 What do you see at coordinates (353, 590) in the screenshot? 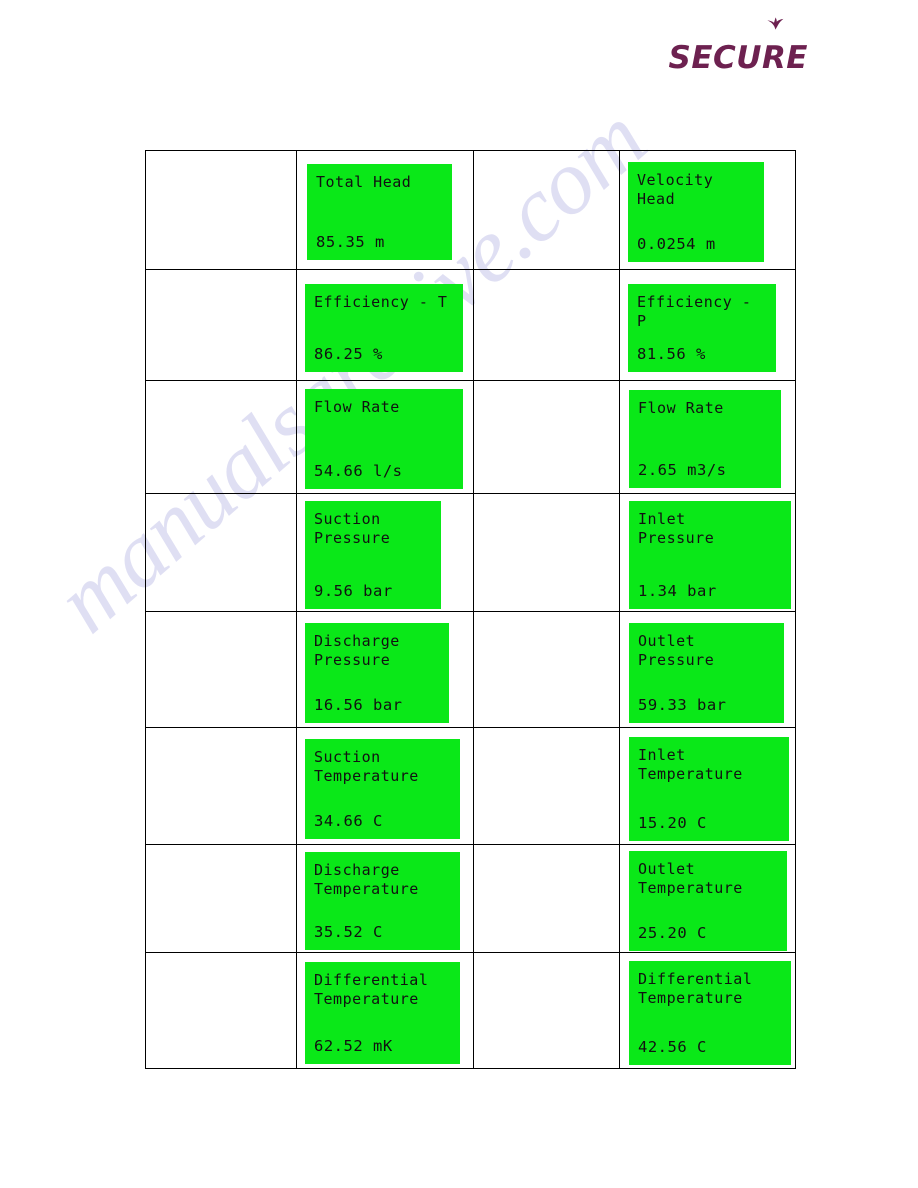
I see `lcd-value: 9.56 bar` at bounding box center [353, 590].